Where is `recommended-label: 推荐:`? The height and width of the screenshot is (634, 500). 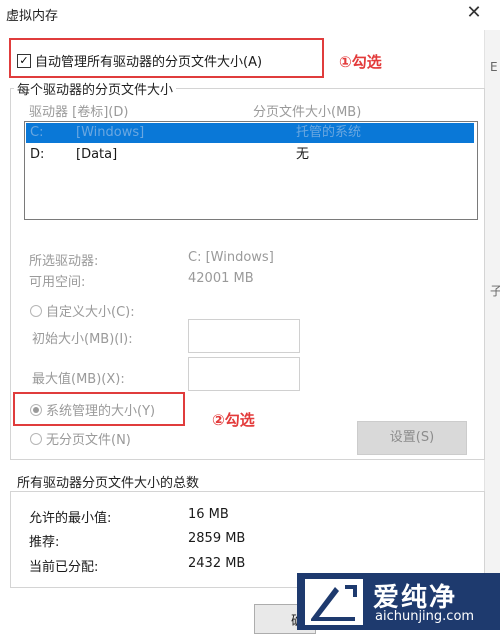 recommended-label: 推荐: is located at coordinates (44, 542).